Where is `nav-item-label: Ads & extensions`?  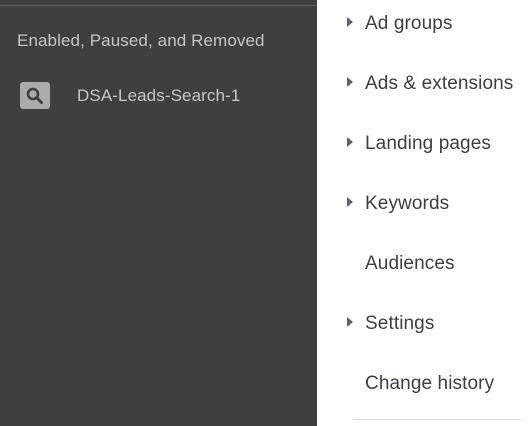
nav-item-label: Ads & extensions is located at coordinates (439, 83).